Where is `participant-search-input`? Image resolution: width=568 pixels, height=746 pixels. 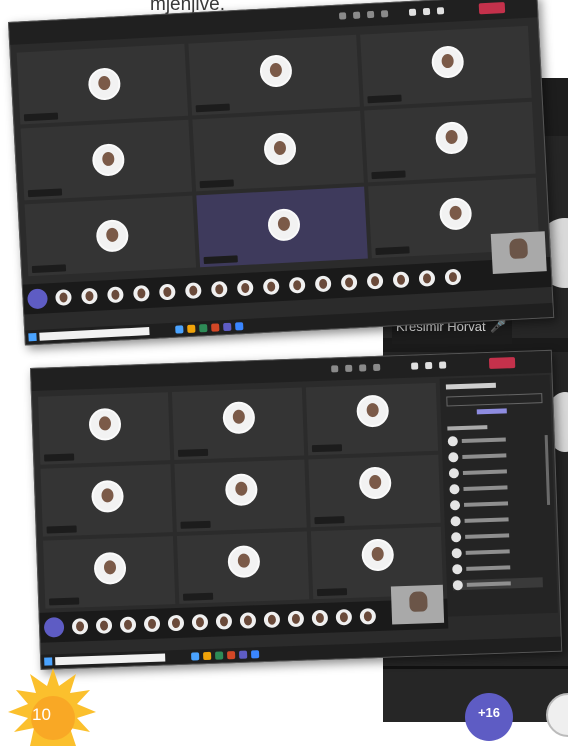 participant-search-input is located at coordinates (494, 400).